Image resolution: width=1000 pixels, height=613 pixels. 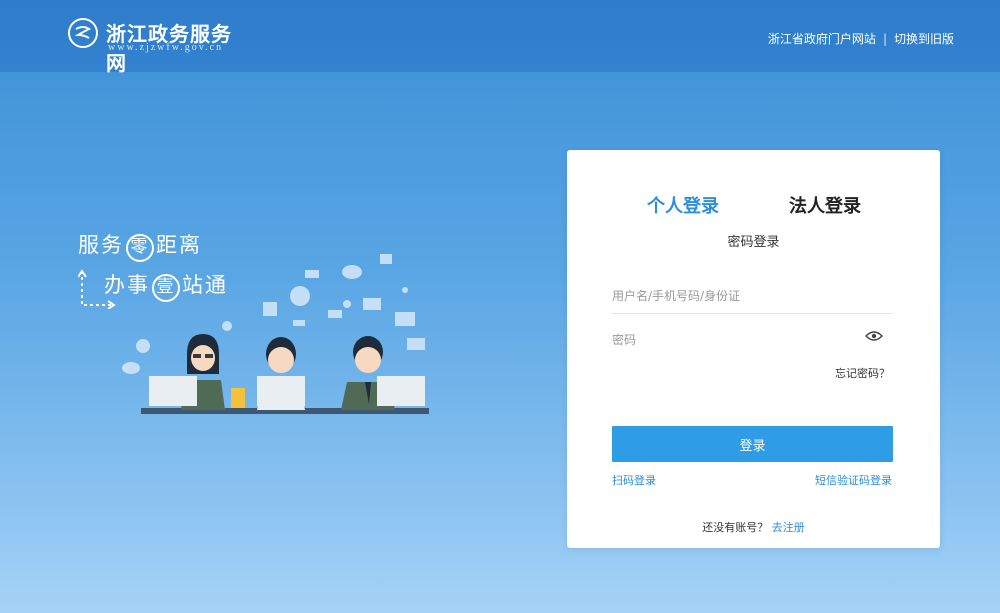 I want to click on login-tabs: 个人登录 法人登录, so click(x=753, y=207).